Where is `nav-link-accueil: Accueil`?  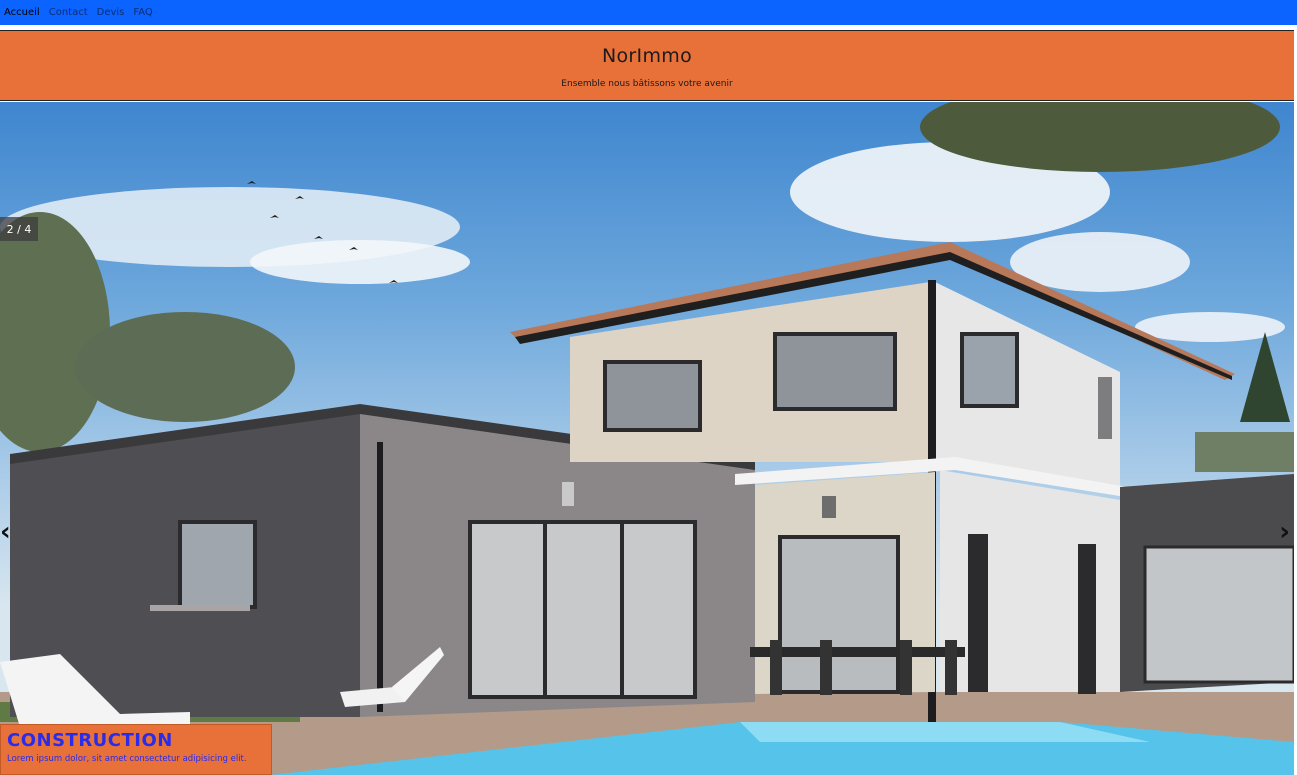
nav-link-accueil: Accueil is located at coordinates (22, 12).